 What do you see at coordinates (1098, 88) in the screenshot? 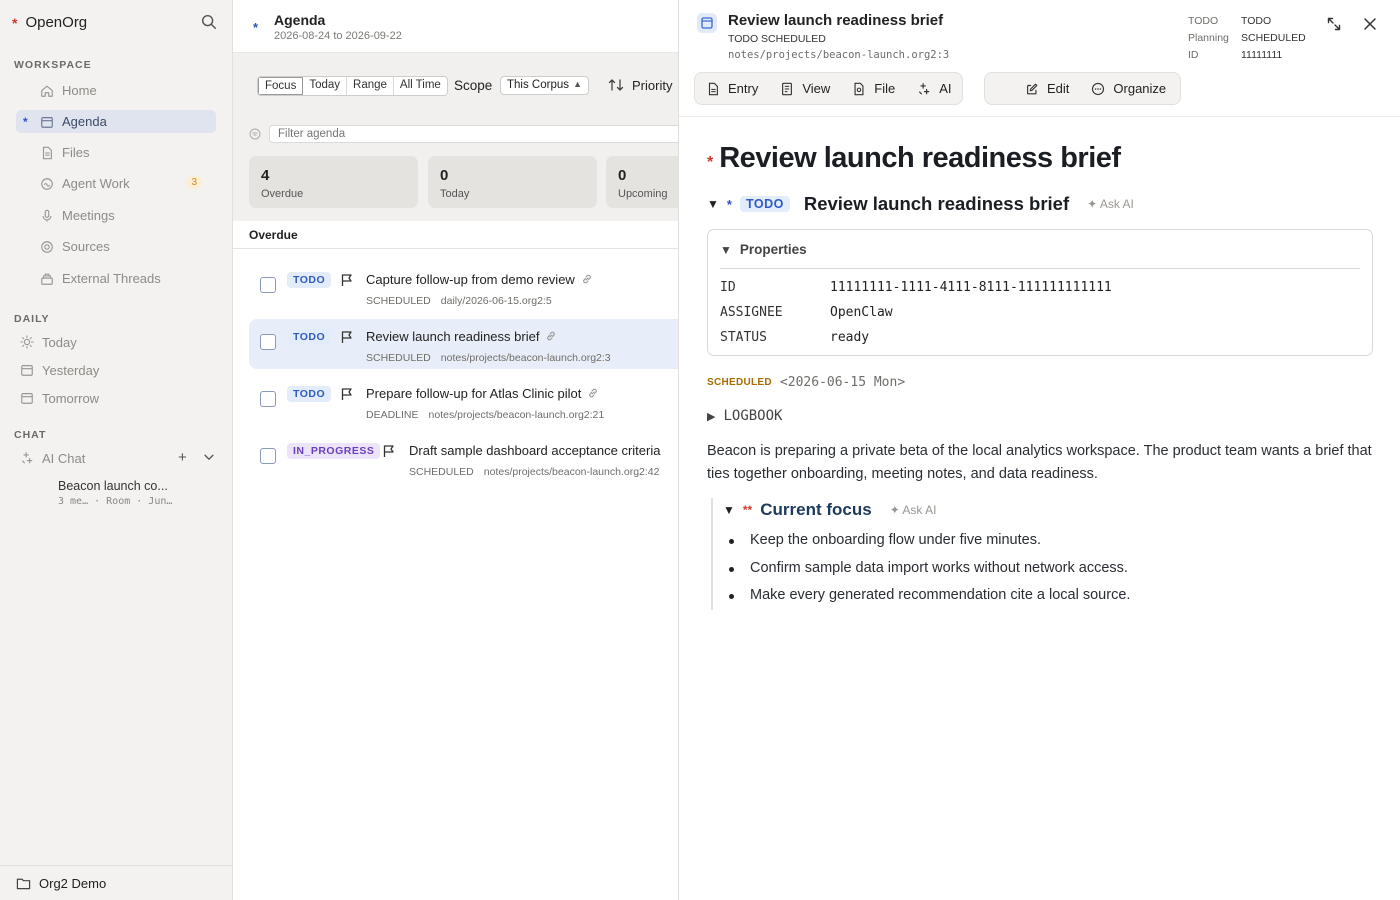
I see `more-icon` at bounding box center [1098, 88].